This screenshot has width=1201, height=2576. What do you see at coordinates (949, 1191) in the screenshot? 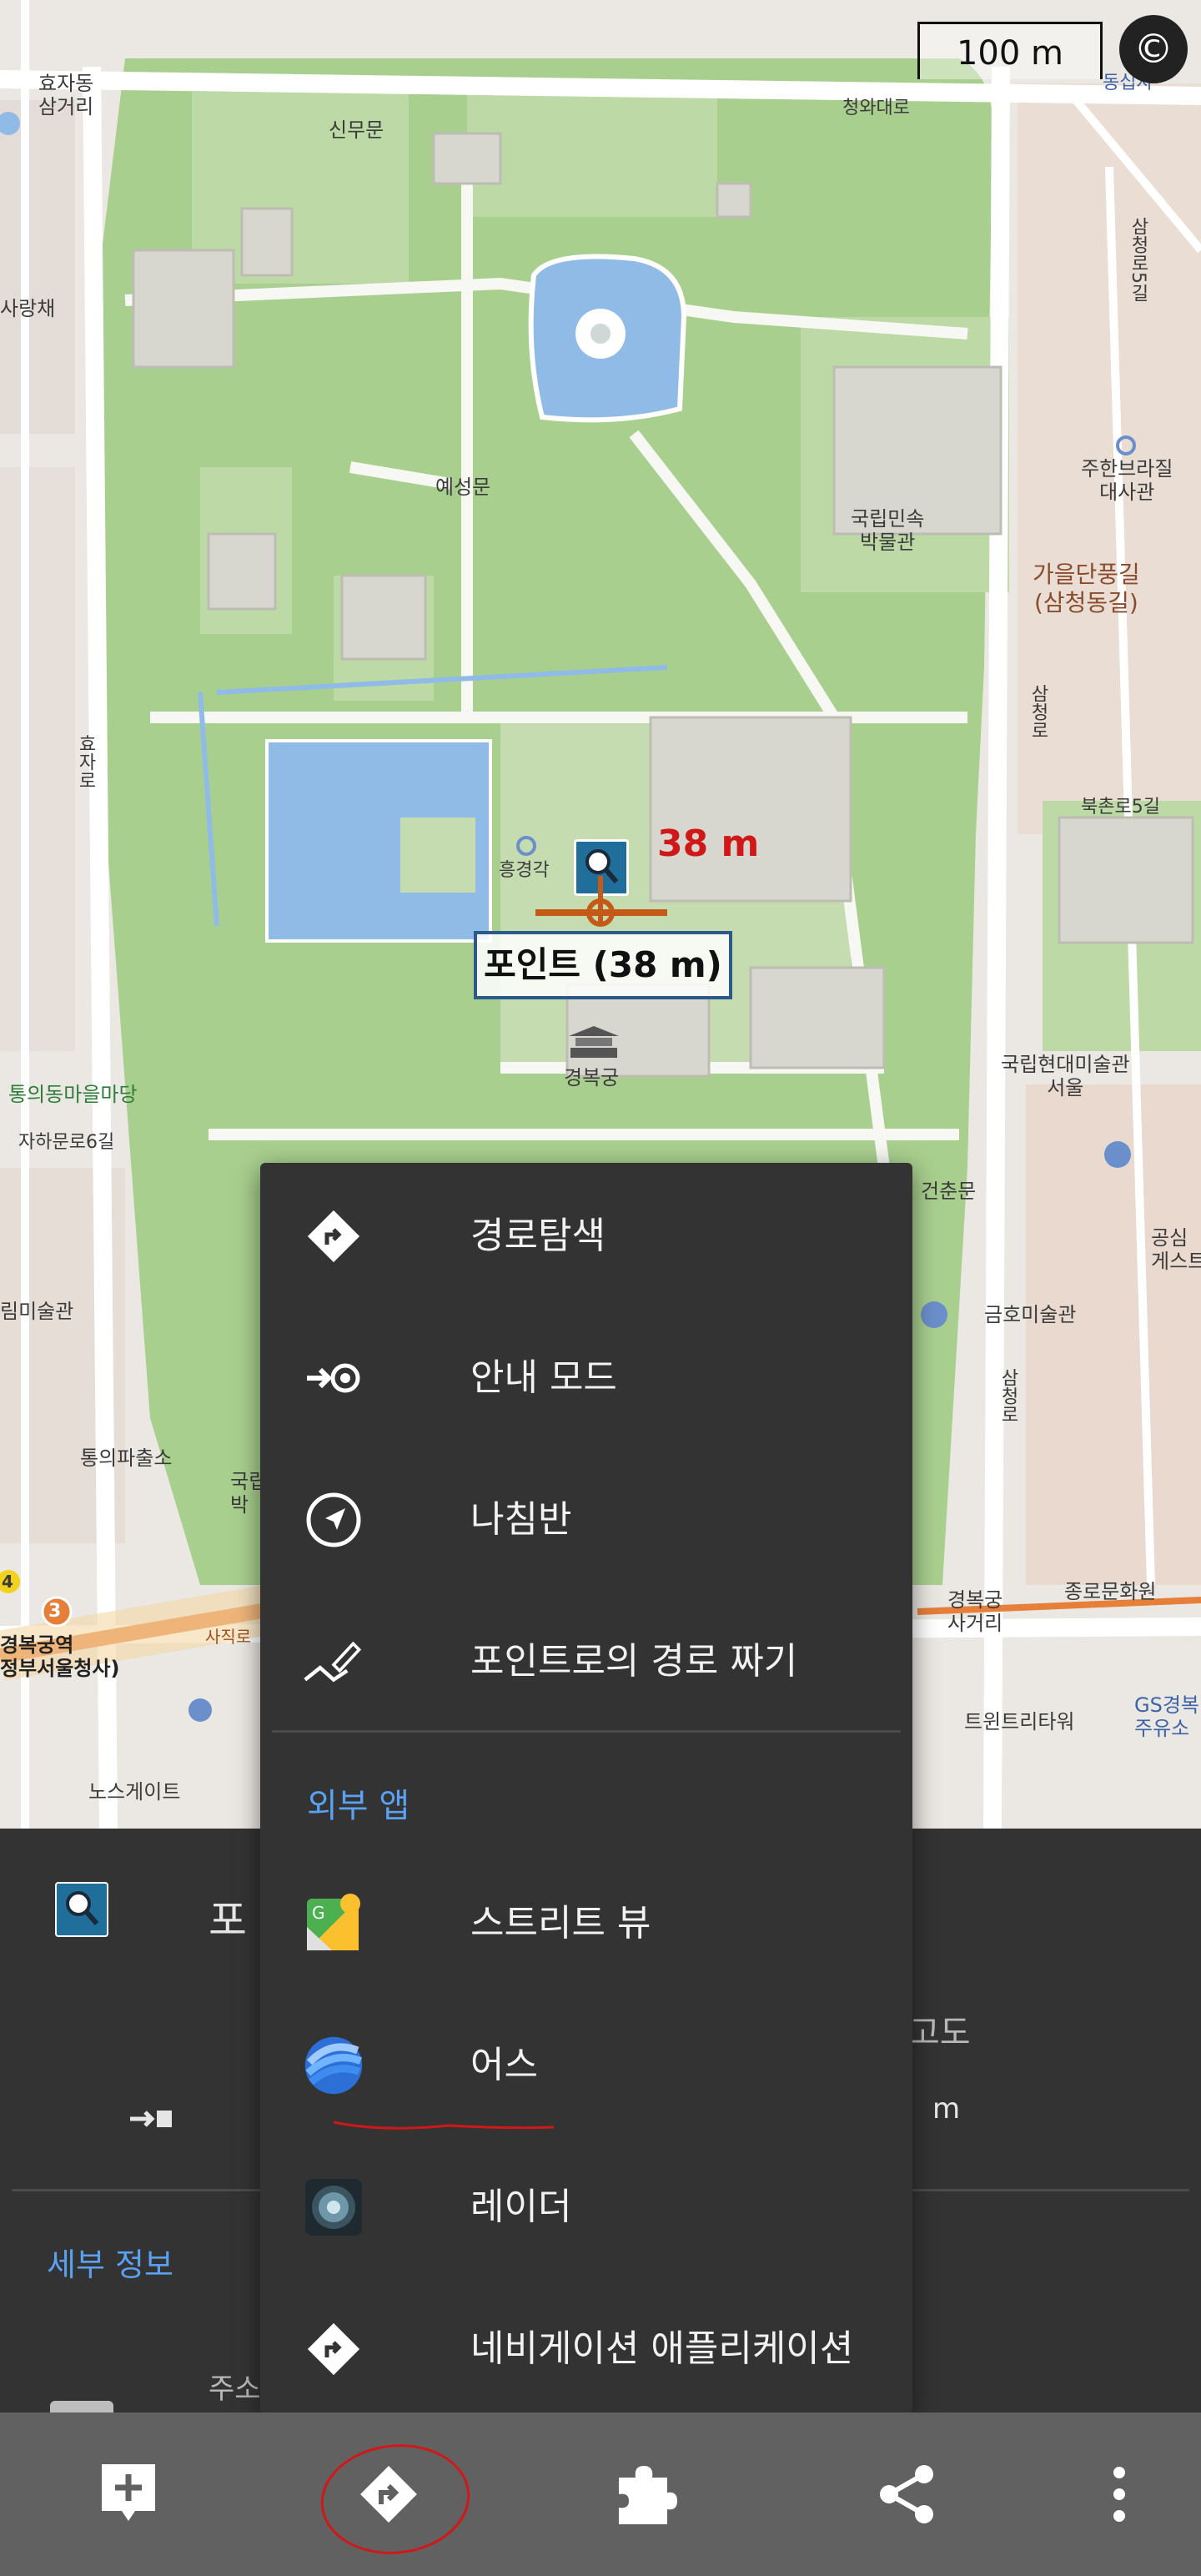
I see `map-label-geonchunmun: 건춘문` at bounding box center [949, 1191].